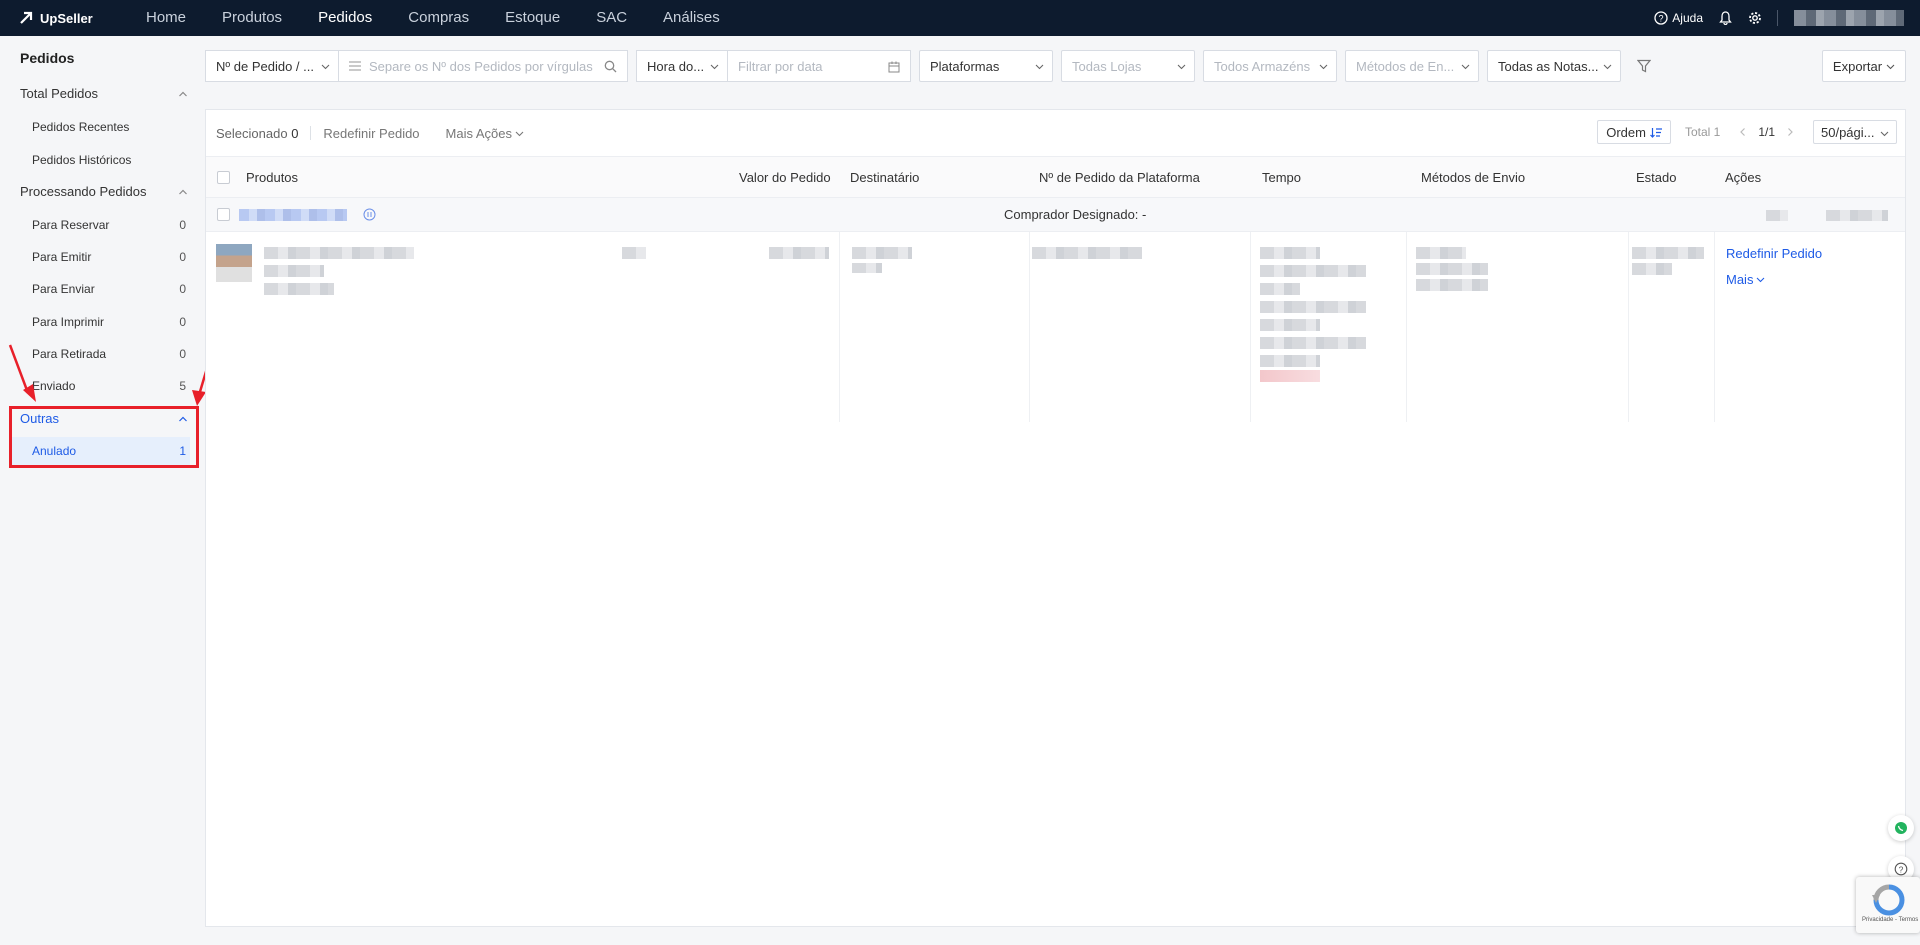 The height and width of the screenshot is (945, 1920). What do you see at coordinates (1790, 132) in the screenshot?
I see `chevron-right-icon` at bounding box center [1790, 132].